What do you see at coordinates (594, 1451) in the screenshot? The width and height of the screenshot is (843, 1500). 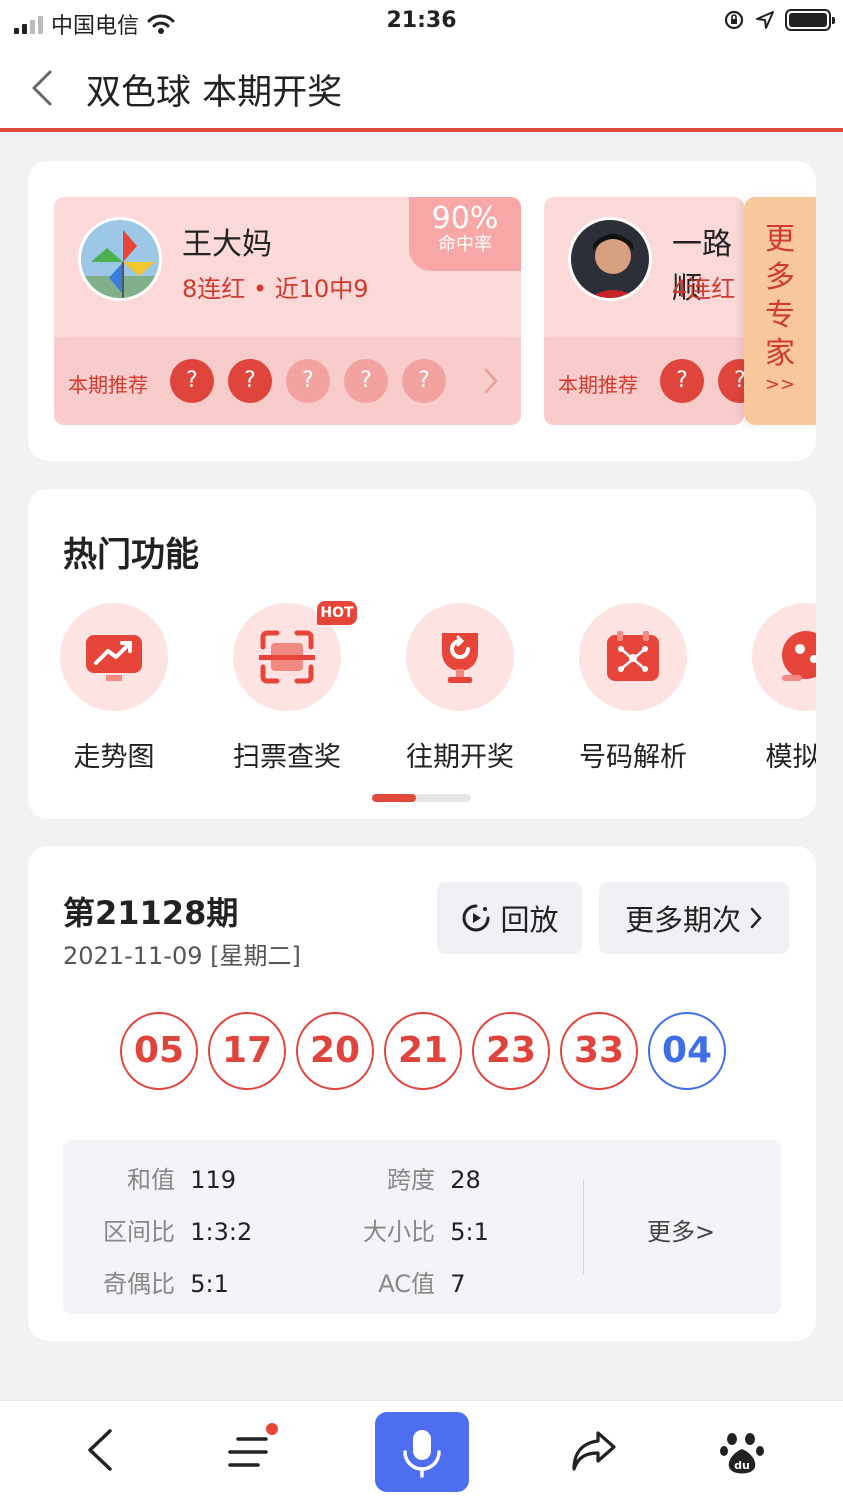 I see `share-icon` at bounding box center [594, 1451].